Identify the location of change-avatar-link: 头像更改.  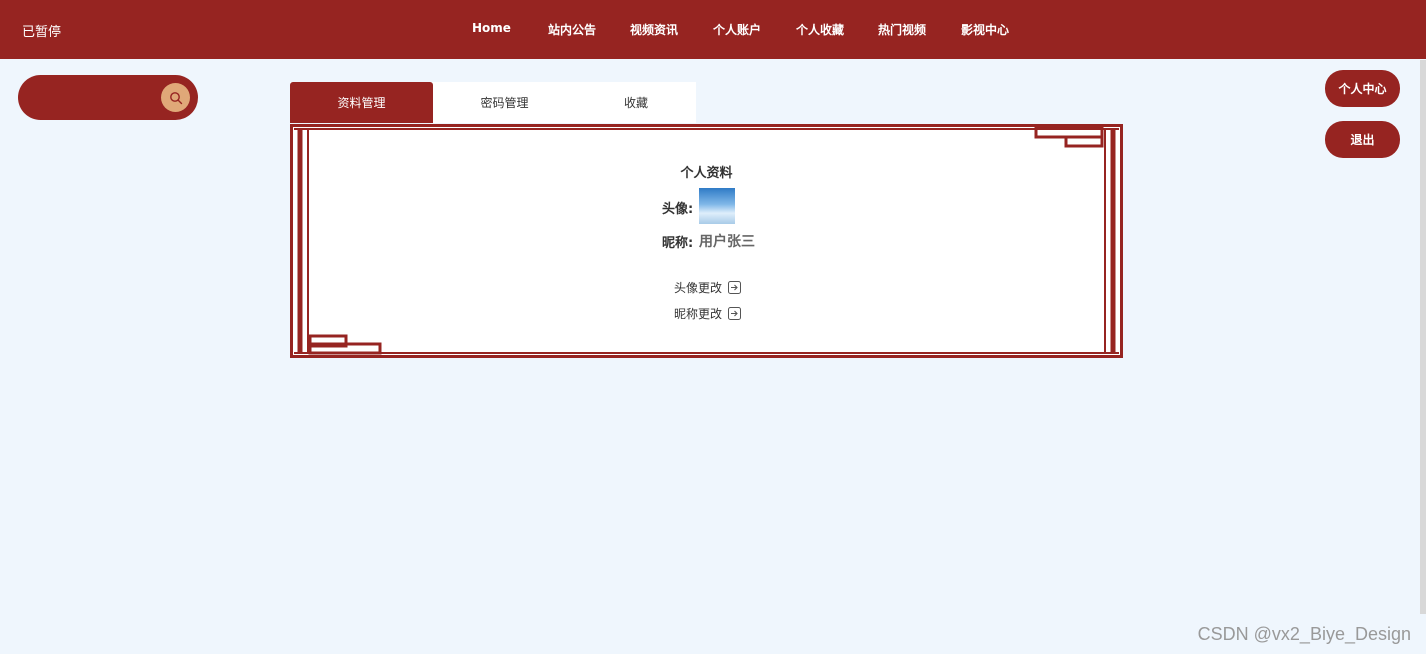
(708, 287).